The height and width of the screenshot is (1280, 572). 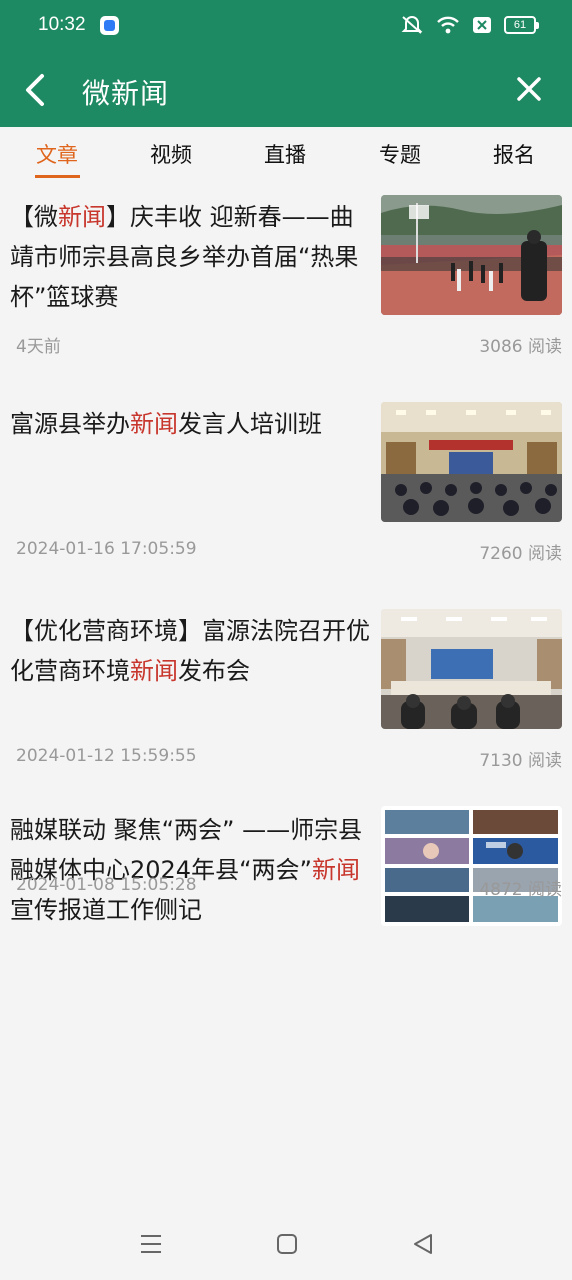 I want to click on close-icon, so click(x=529, y=89).